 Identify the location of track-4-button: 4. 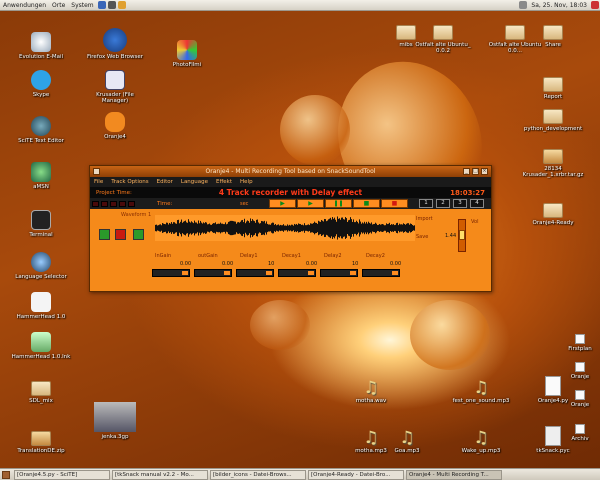
(477, 203).